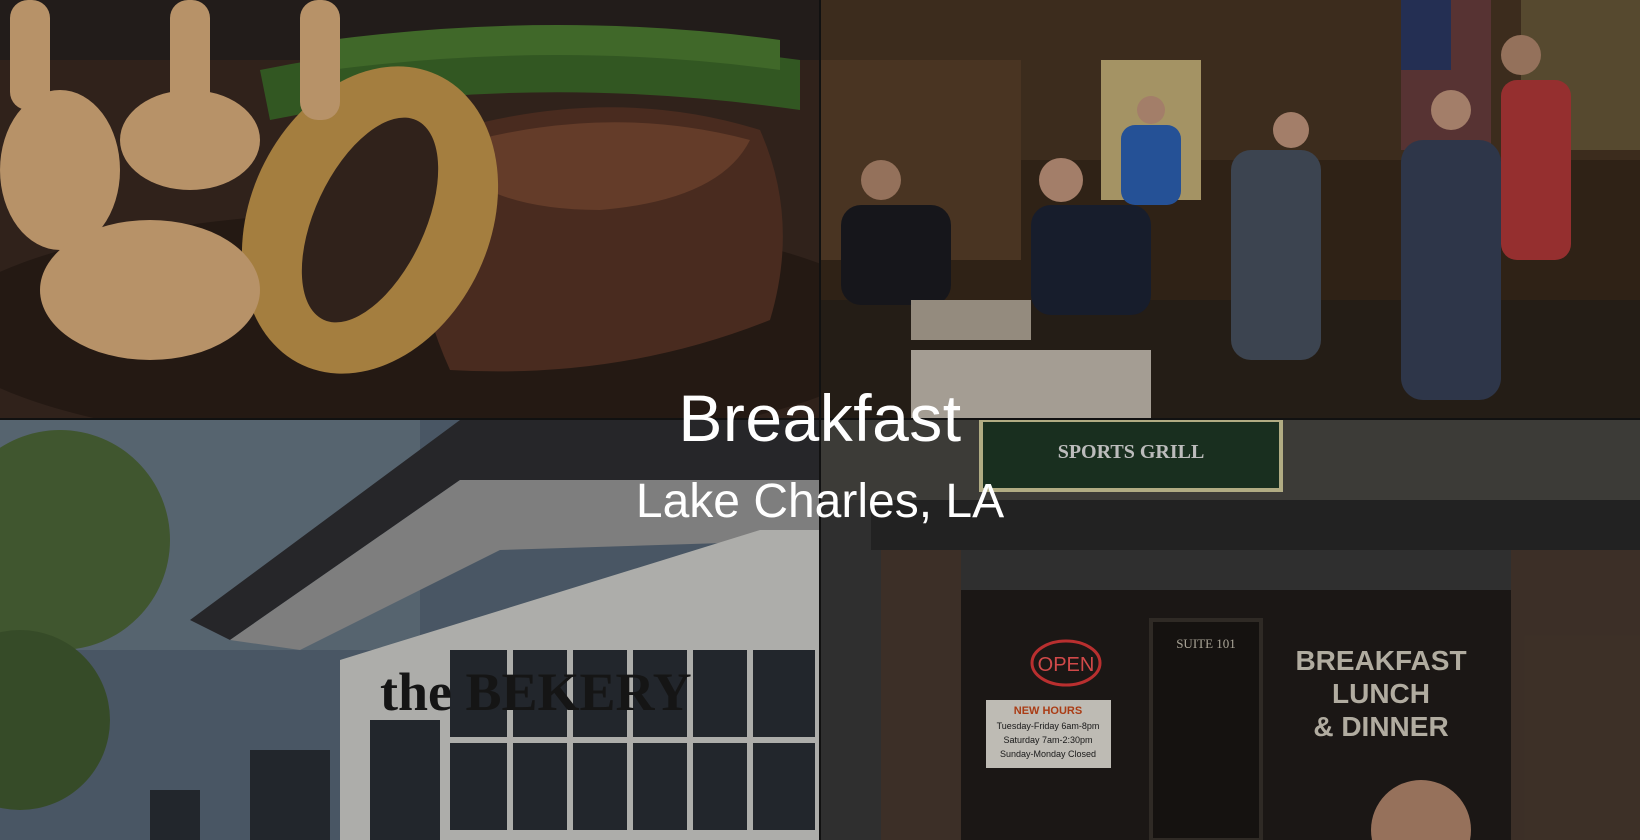  I want to click on bakery-sign: the BEKERY, so click(536, 692).